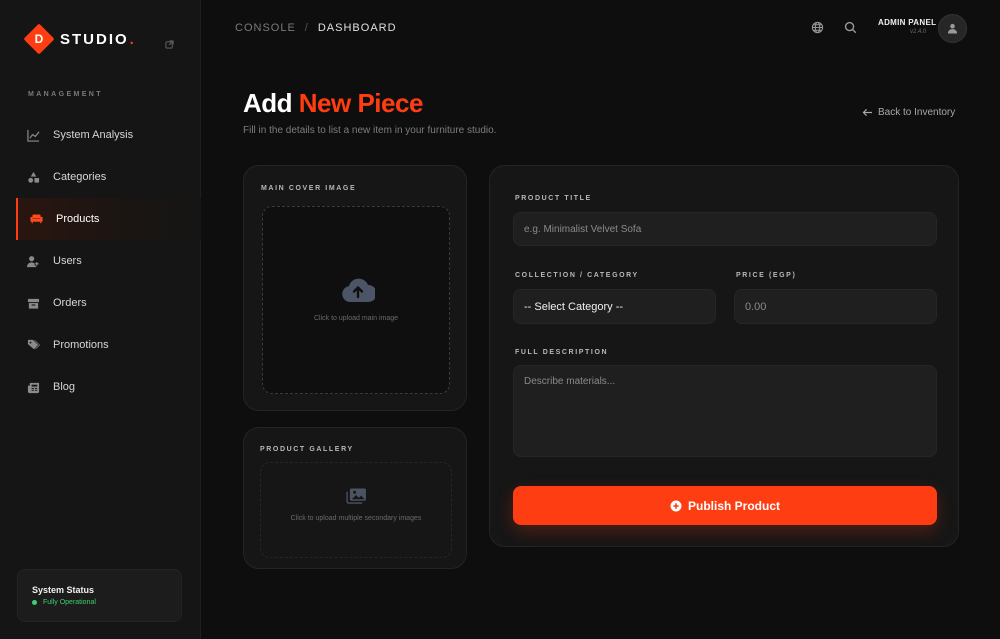  Describe the element at coordinates (33, 303) in the screenshot. I see `box-icon` at that location.